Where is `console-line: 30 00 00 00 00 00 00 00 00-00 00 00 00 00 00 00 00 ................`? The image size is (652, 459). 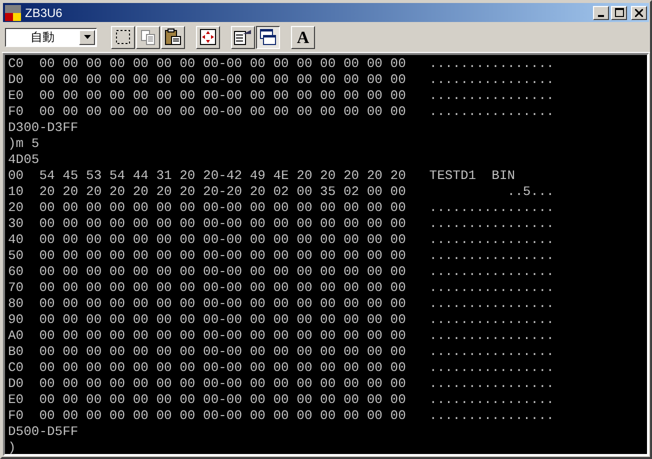
console-line: 30 00 00 00 00 00 00 00 00-00 00 00 00 00 00 00 00 ................ is located at coordinates (281, 224).